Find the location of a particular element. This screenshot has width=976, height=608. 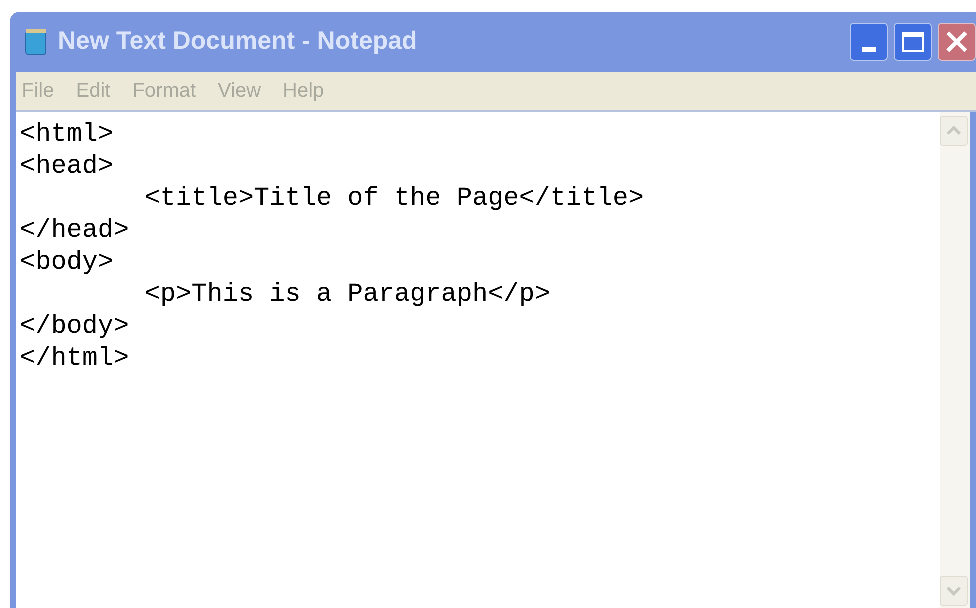

window-title: New Text Document - Notepad is located at coordinates (238, 42).